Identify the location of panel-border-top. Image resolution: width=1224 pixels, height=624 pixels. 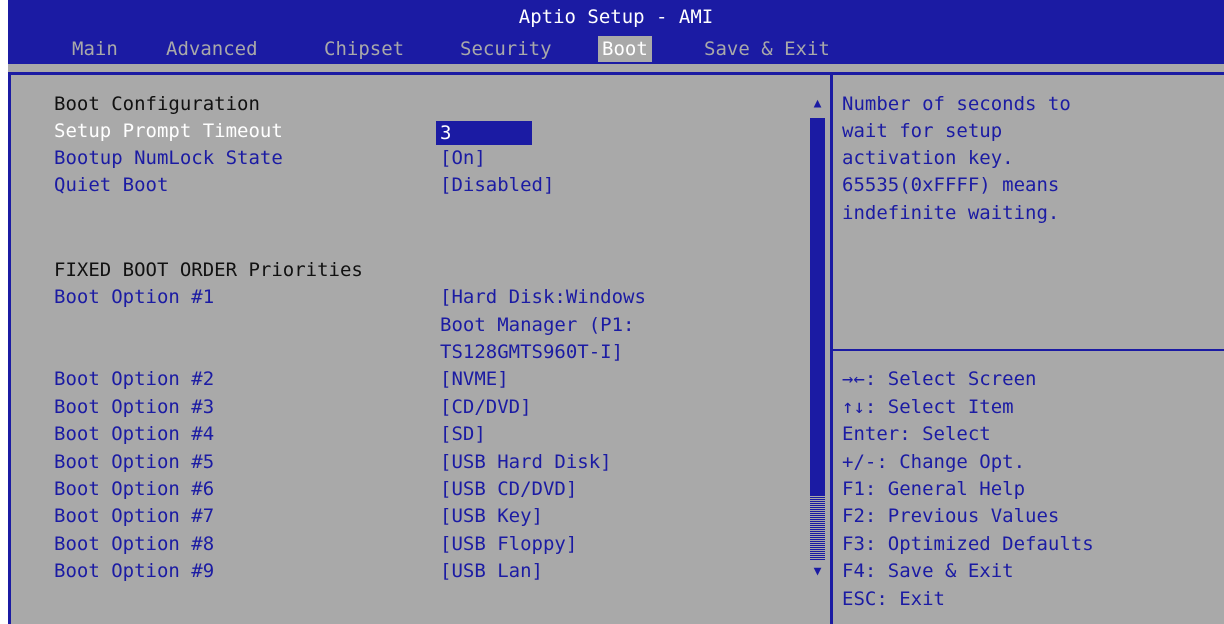
(616, 73).